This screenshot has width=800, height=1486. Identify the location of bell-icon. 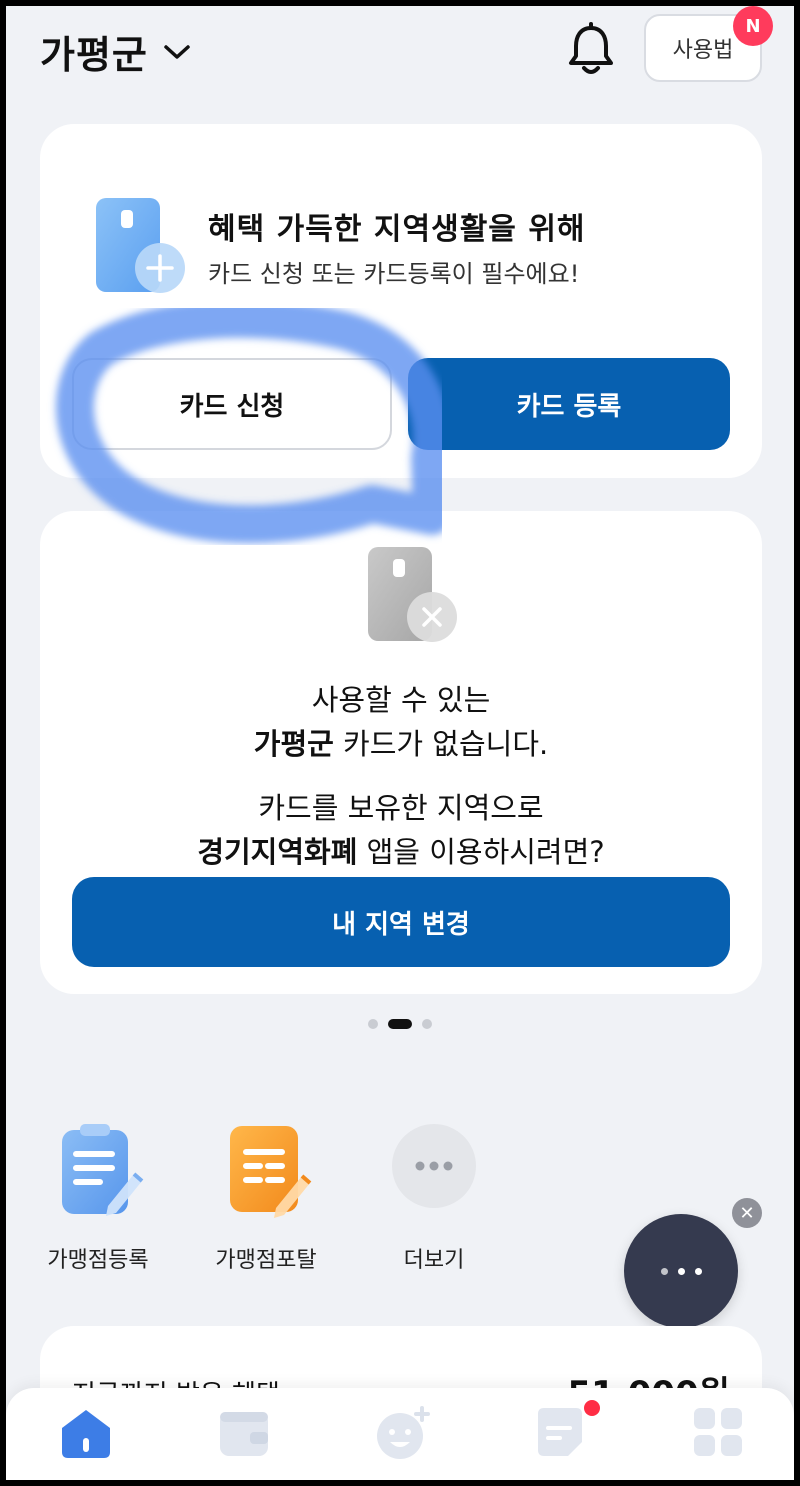
(591, 50).